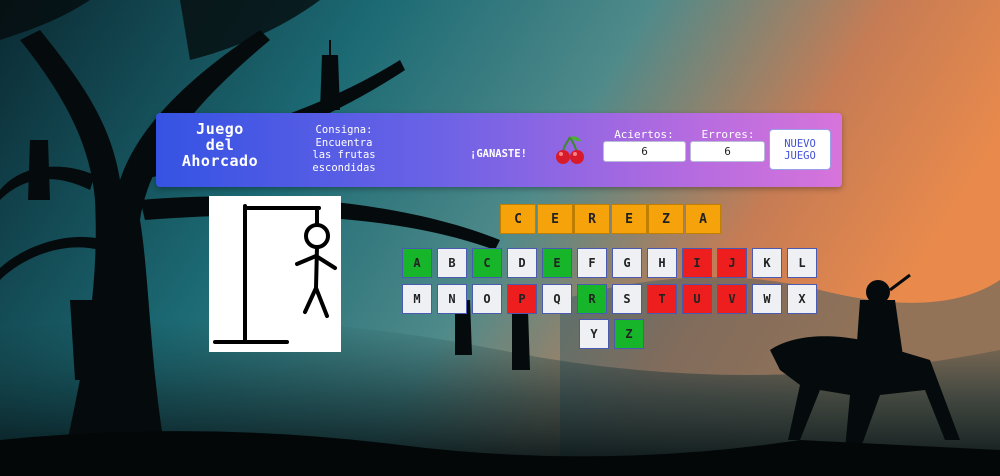  Describe the element at coordinates (609, 299) in the screenshot. I see `keyboard-row-2: M N O P Q R S T U V W X` at that location.